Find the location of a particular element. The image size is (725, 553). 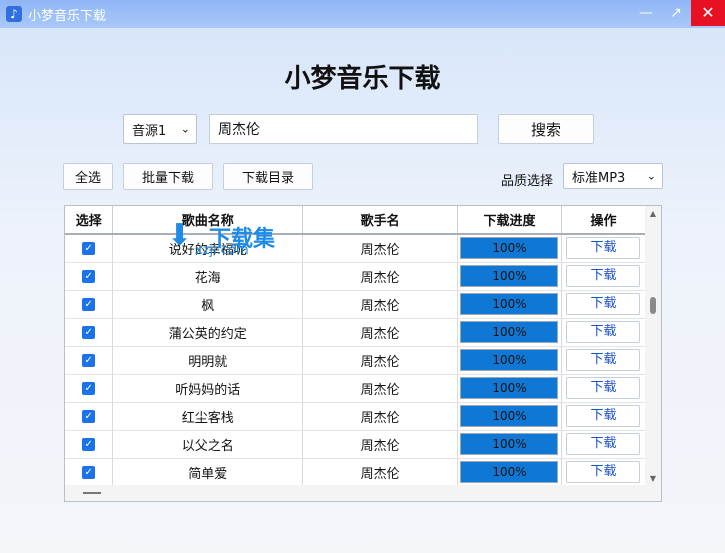

song-name-cell: 简单爱 is located at coordinates (208, 472).